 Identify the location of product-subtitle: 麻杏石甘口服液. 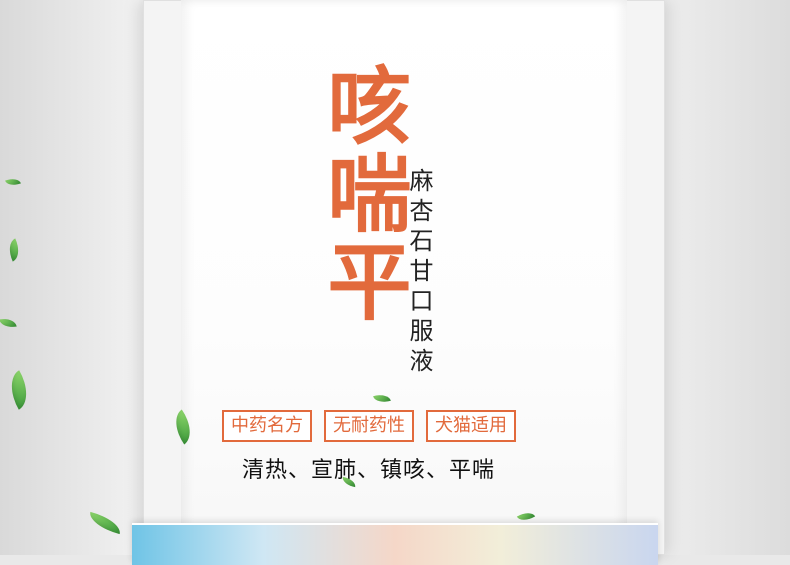
(419, 273).